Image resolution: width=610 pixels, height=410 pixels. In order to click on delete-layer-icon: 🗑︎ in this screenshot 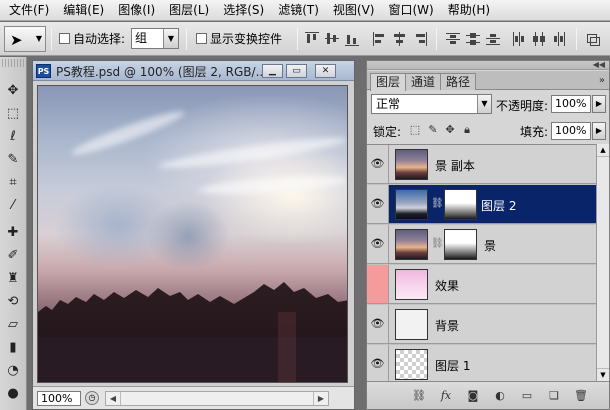, I will do `click(581, 396)`.